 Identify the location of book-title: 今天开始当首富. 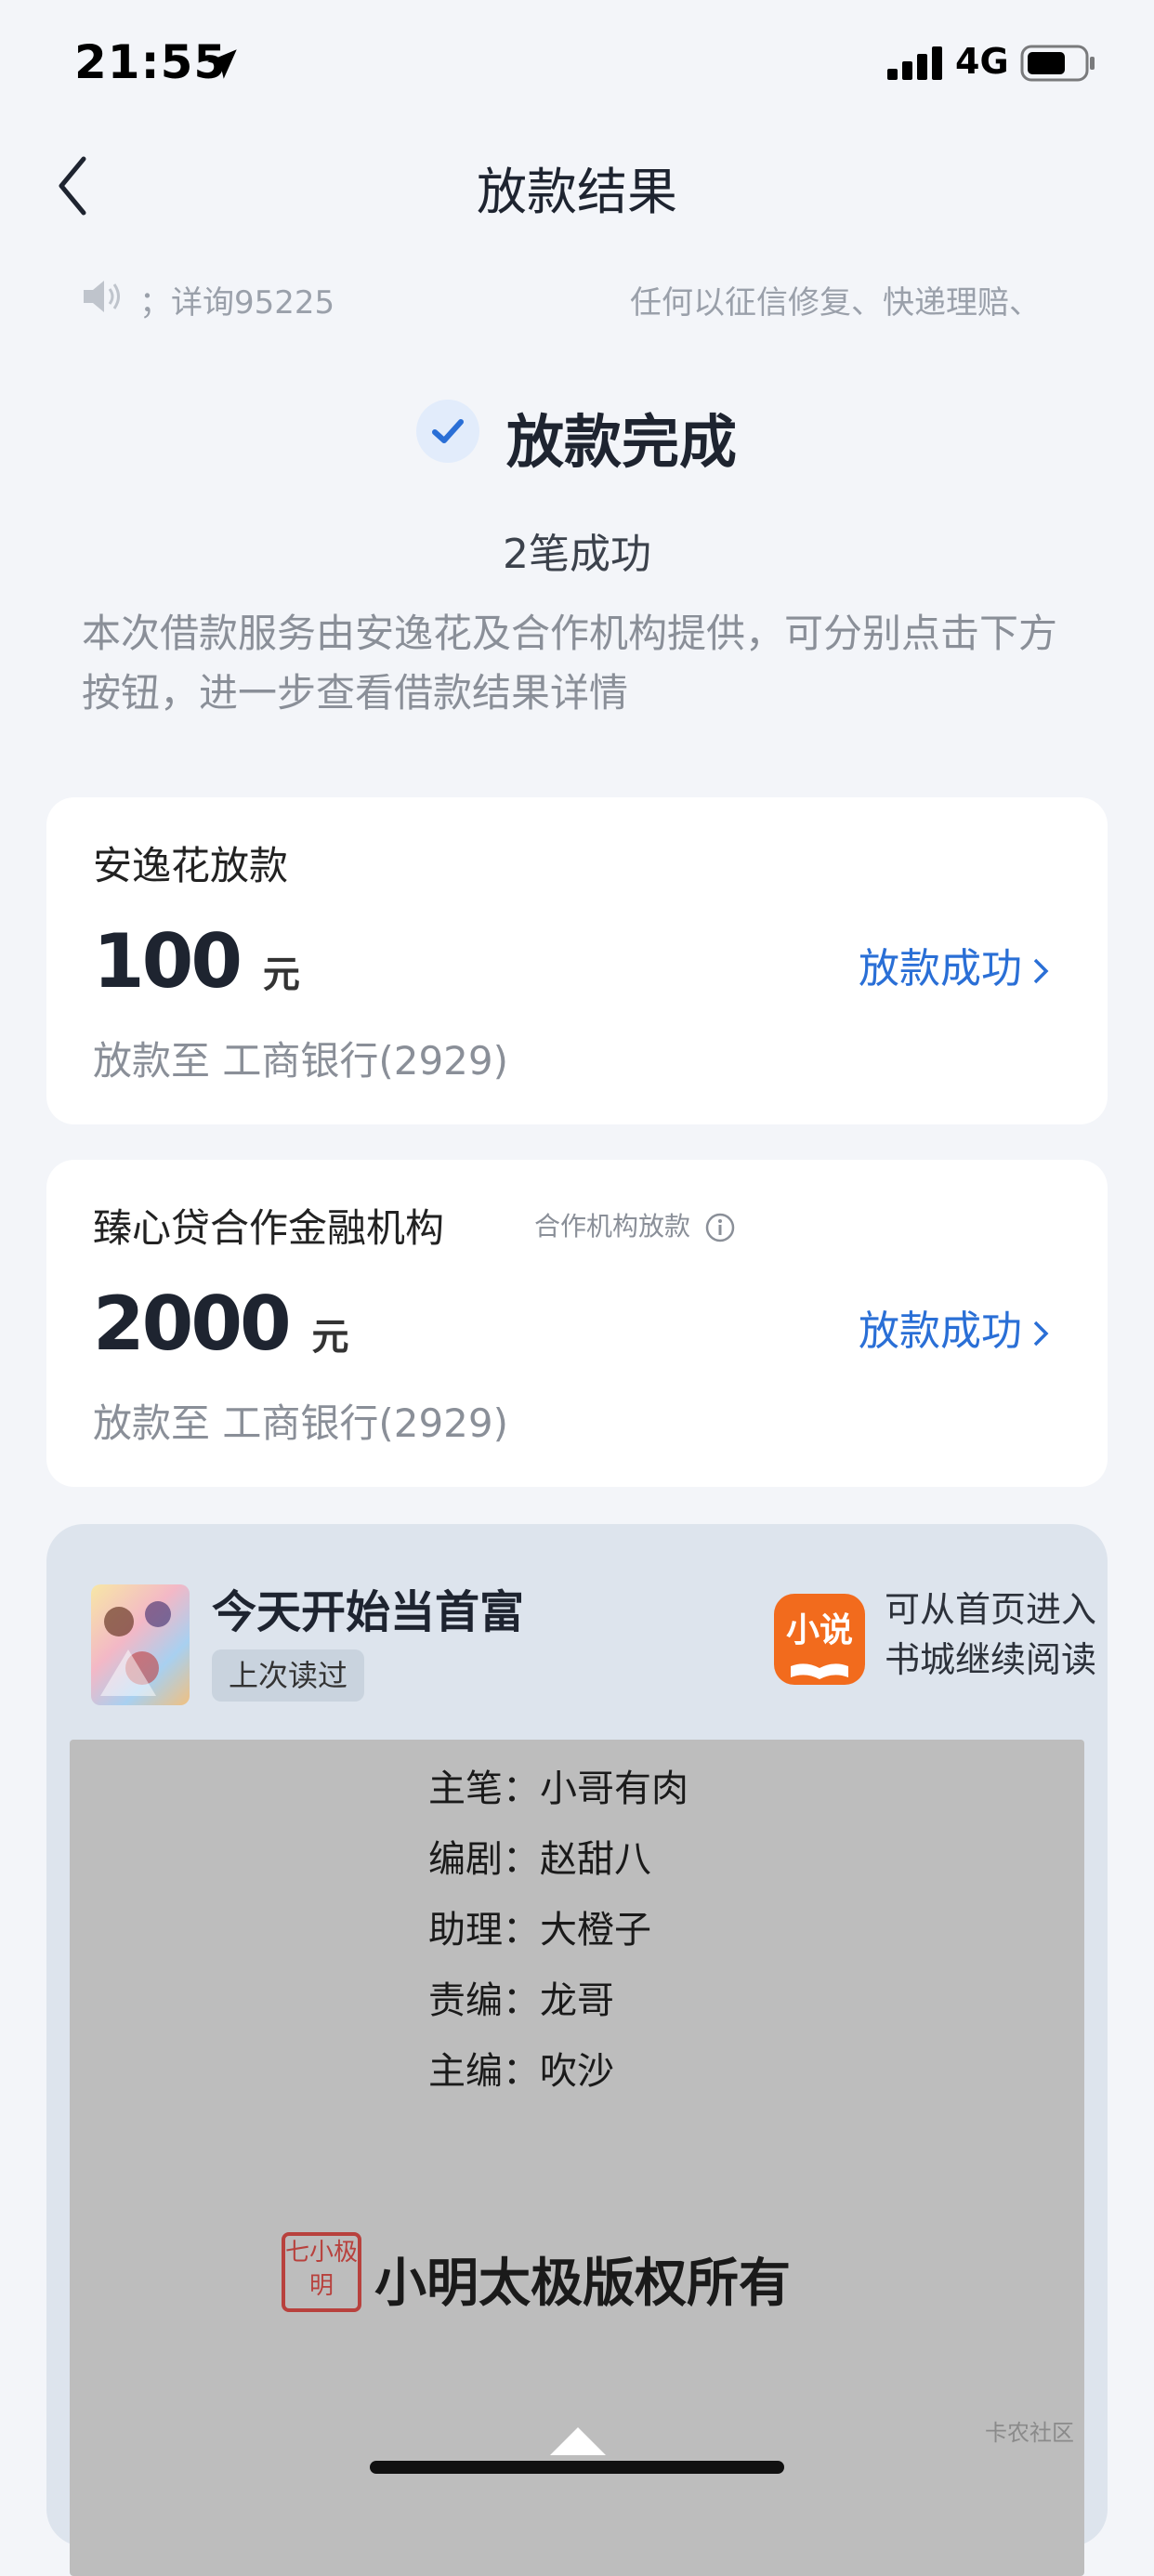
(368, 1607).